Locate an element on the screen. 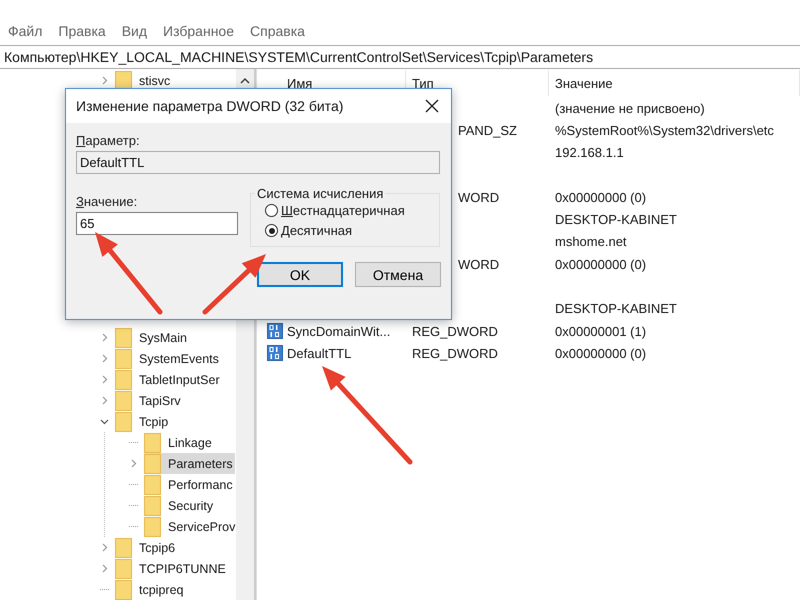 The height and width of the screenshot is (600, 800). value-data: 192.168.1.1 is located at coordinates (589, 152).